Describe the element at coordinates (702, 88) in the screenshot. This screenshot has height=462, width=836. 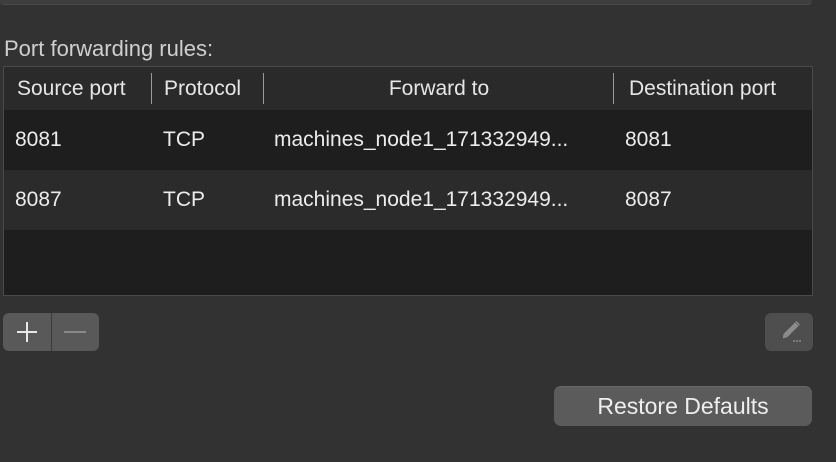
I see `column-header-destination-port: Destination port` at that location.